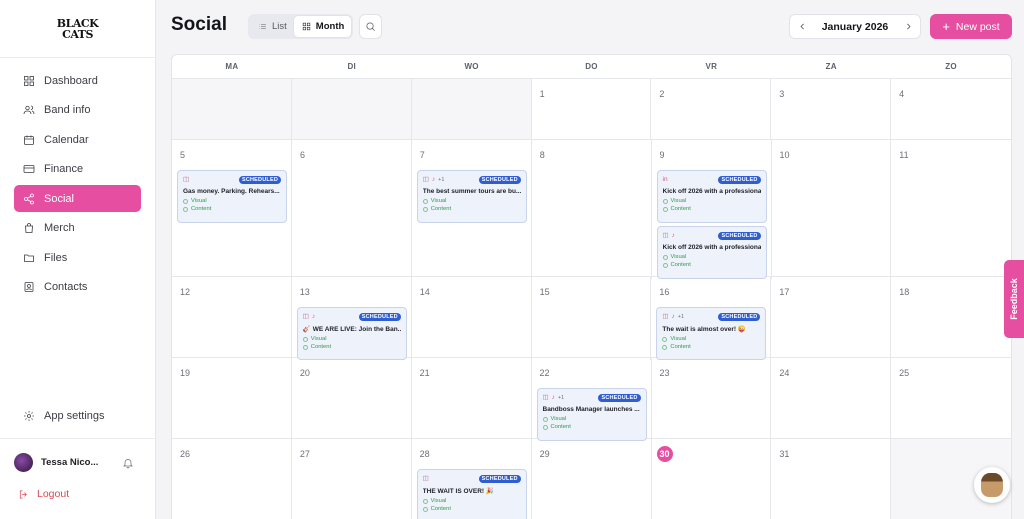 This screenshot has height=519, width=1024. I want to click on weekday-vr: VR, so click(711, 66).